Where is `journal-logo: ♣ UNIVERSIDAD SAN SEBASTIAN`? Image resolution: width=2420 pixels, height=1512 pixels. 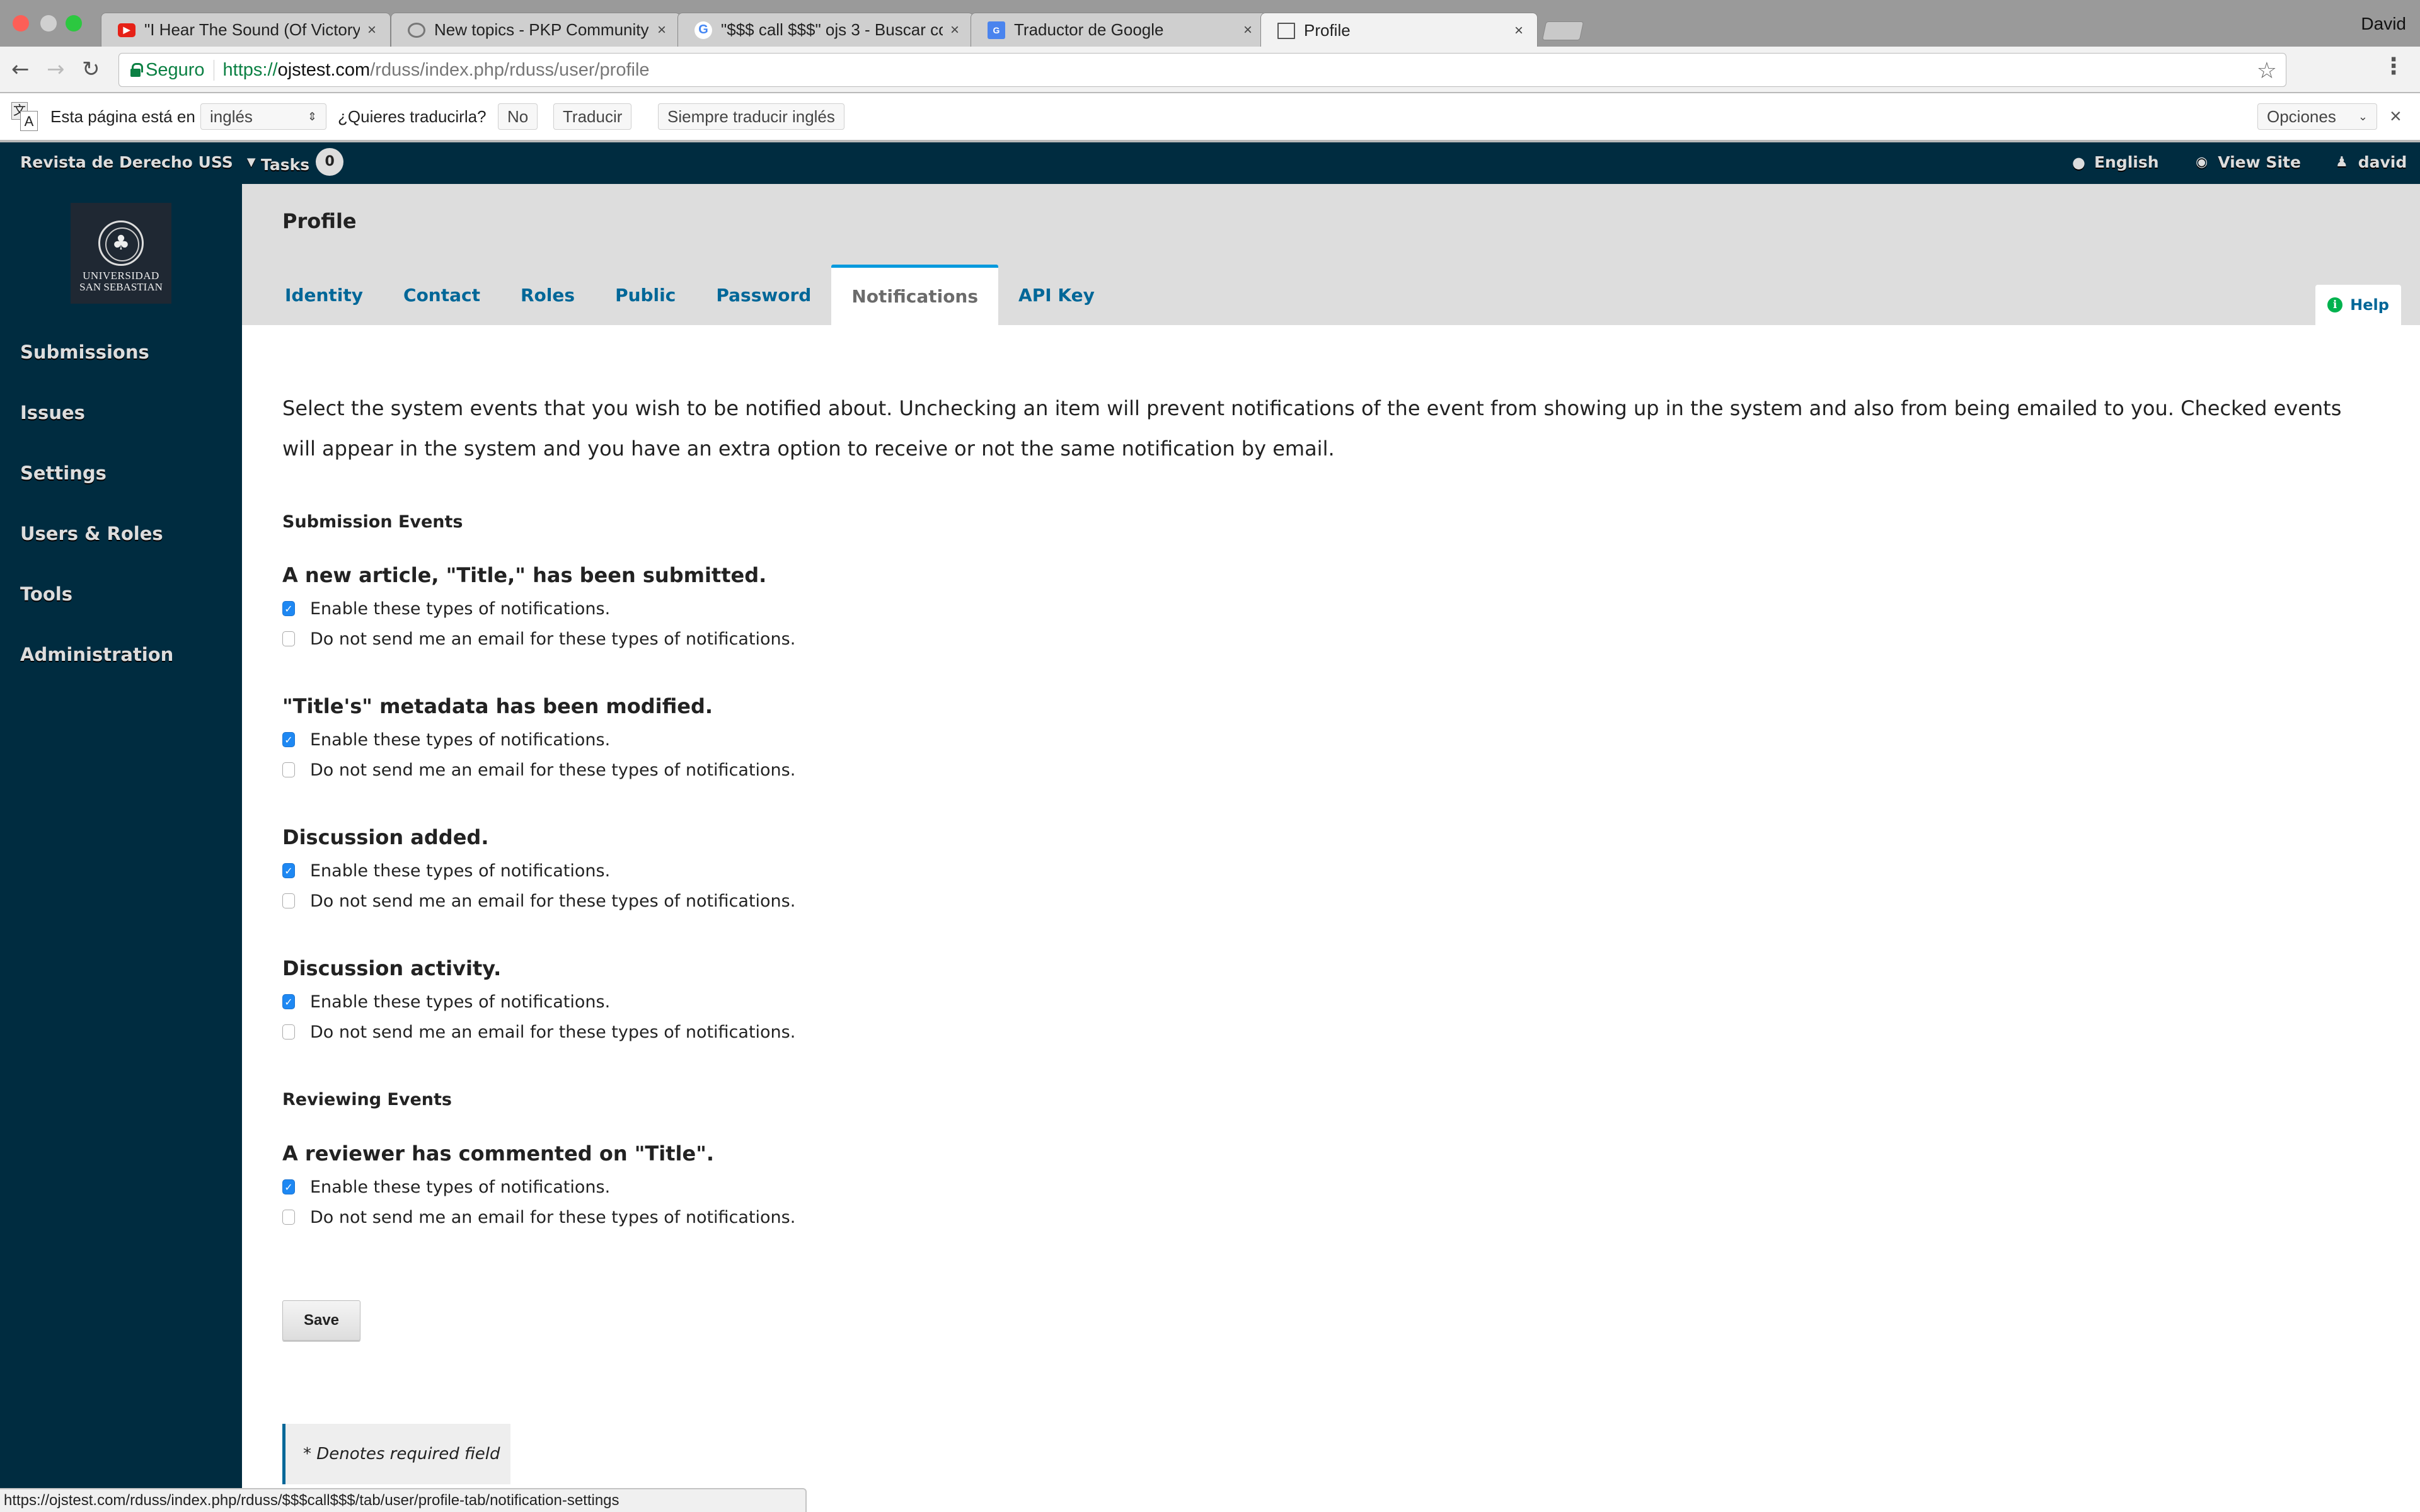 journal-logo: ♣ UNIVERSIDAD SAN SEBASTIAN is located at coordinates (121, 253).